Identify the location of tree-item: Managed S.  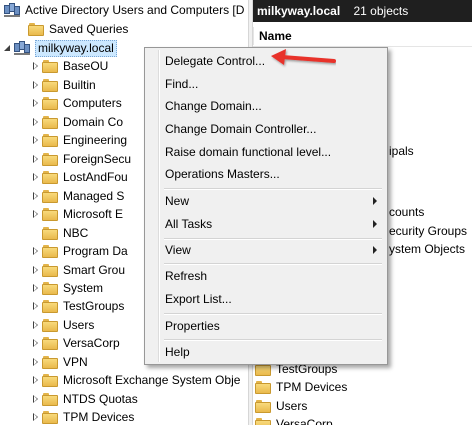
(77, 196).